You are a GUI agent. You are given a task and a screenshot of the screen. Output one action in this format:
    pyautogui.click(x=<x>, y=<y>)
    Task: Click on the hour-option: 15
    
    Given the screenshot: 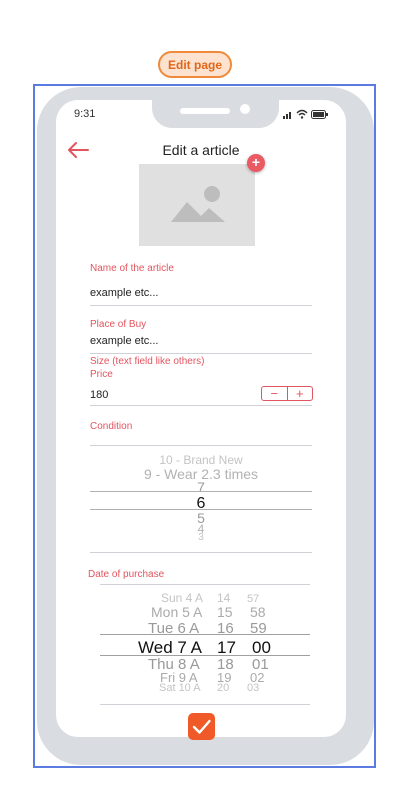 What is the action you would take?
    pyautogui.click(x=225, y=612)
    